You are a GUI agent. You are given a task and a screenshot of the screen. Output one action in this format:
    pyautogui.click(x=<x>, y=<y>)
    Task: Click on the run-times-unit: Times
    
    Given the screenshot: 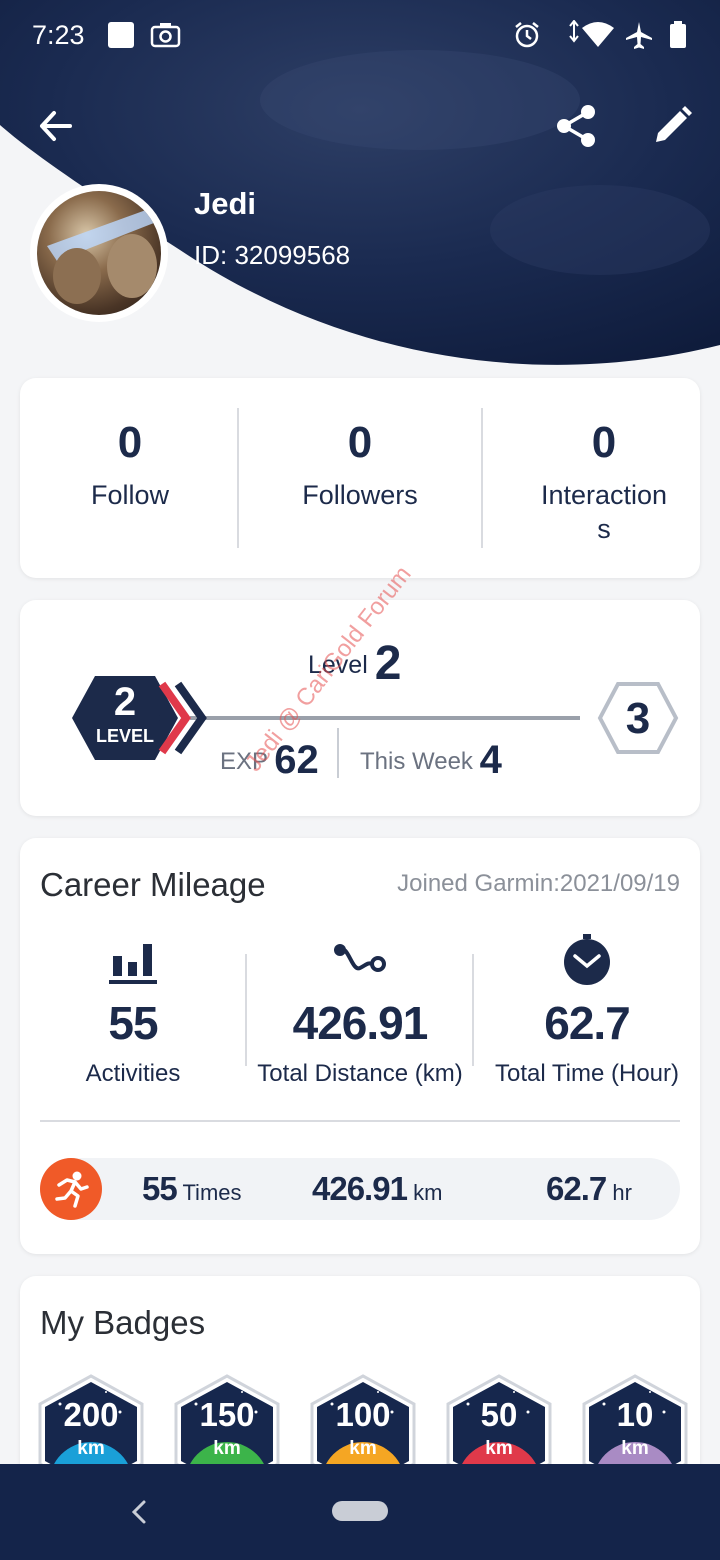 What is the action you would take?
    pyautogui.click(x=212, y=1192)
    